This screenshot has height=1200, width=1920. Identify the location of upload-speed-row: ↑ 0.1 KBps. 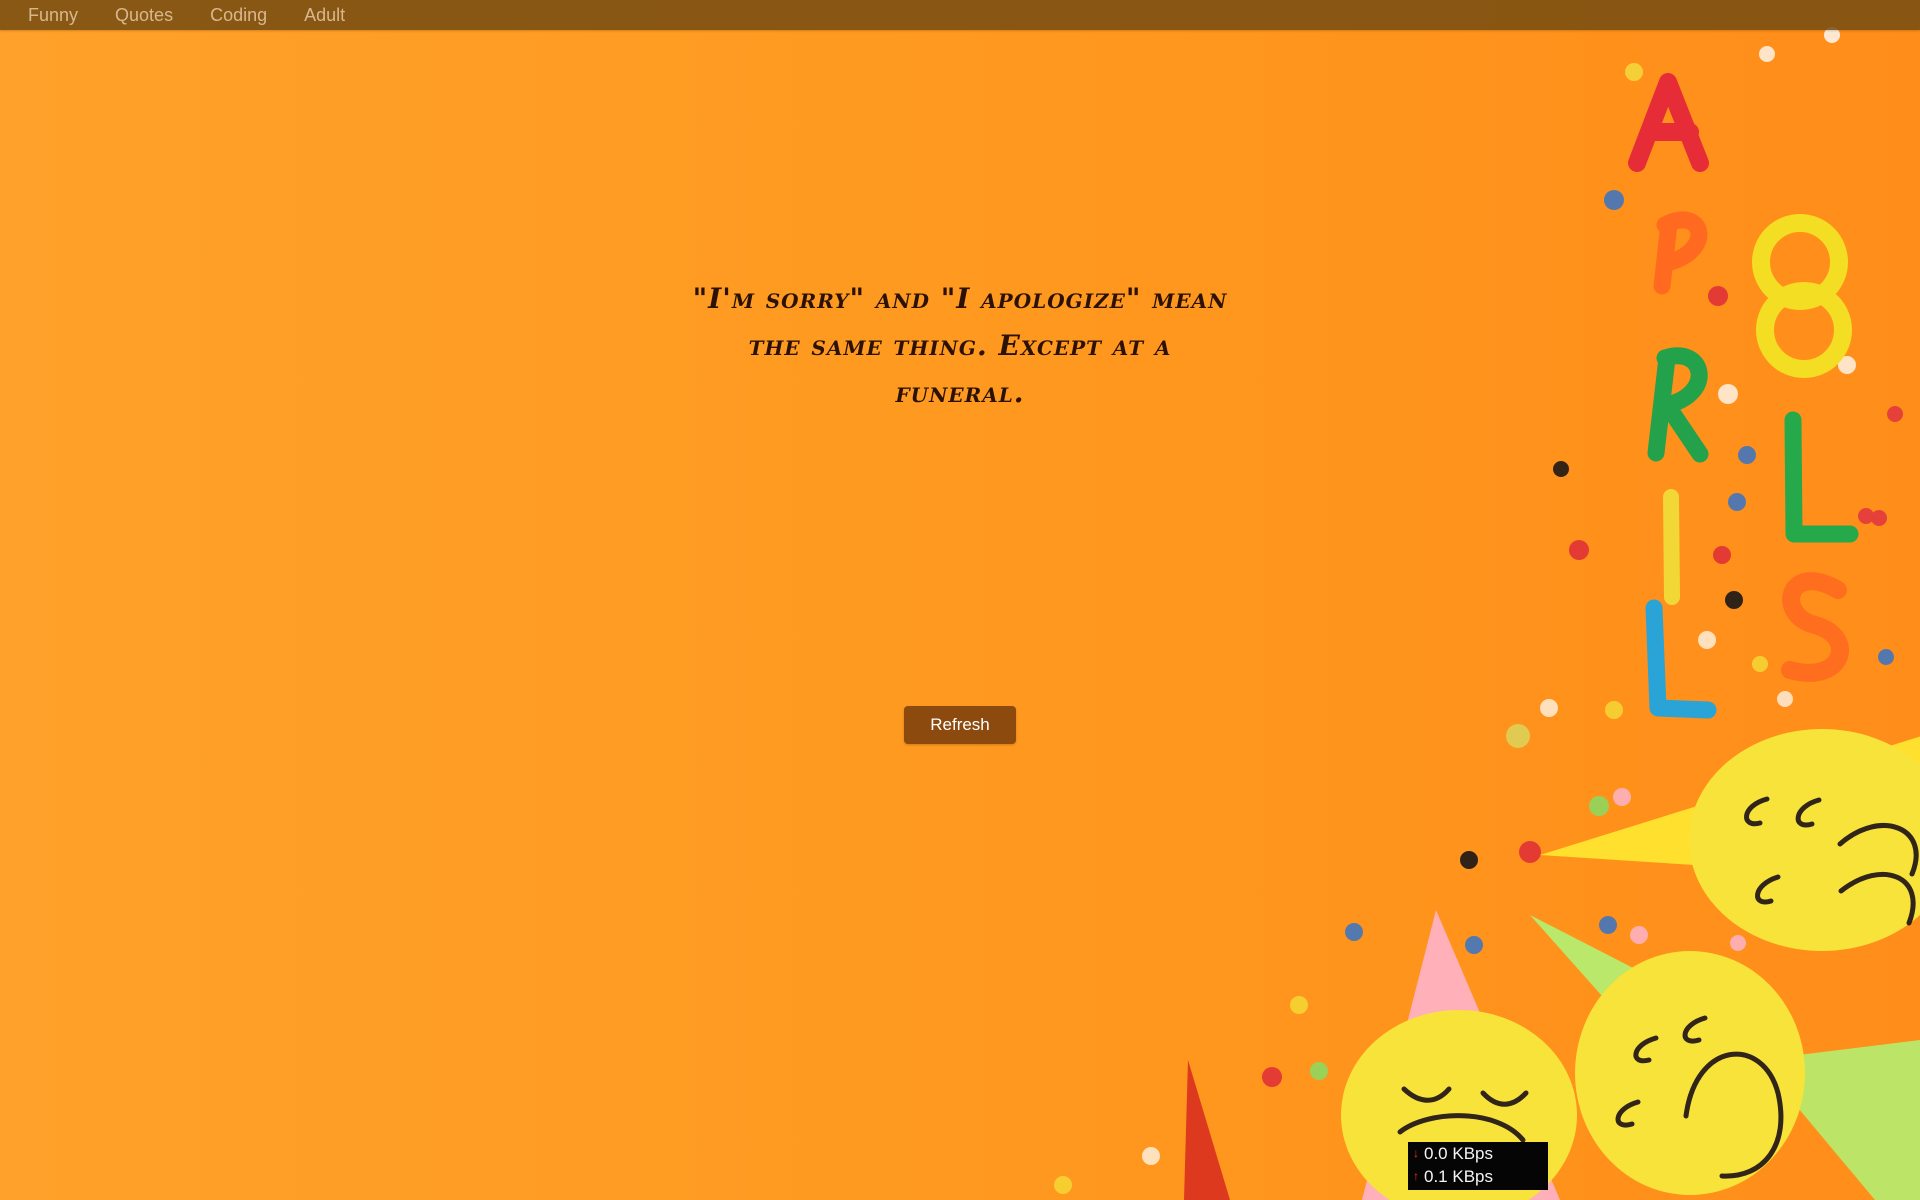
(1480, 1176).